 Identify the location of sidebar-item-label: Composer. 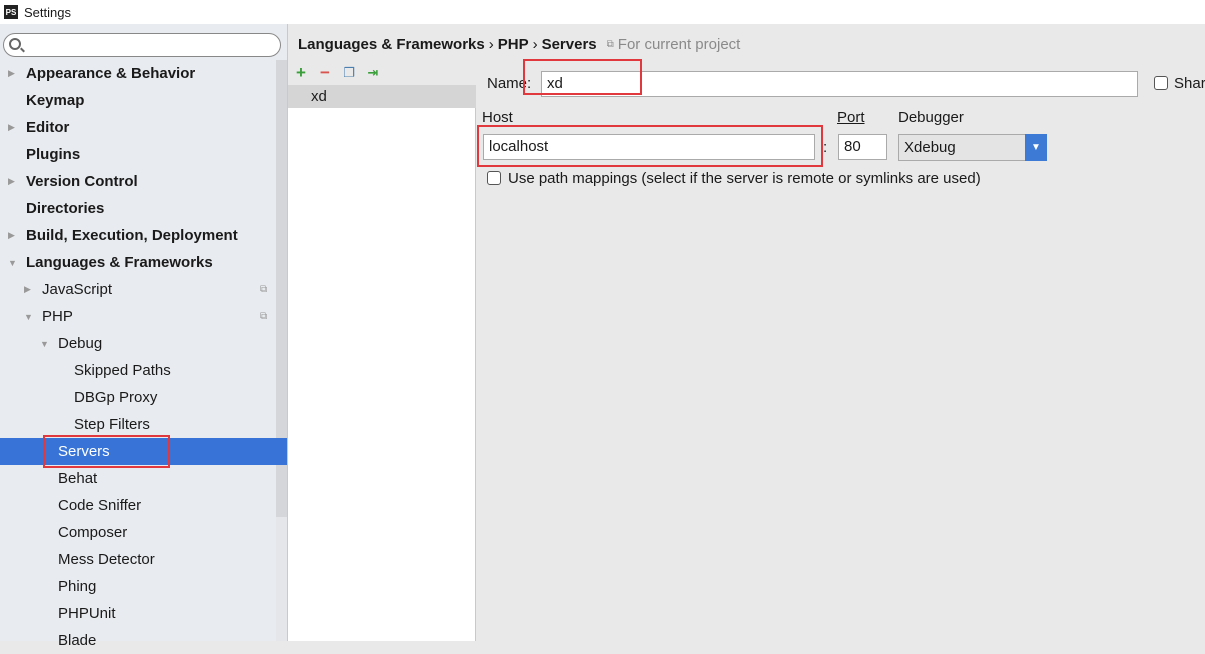
(93, 532).